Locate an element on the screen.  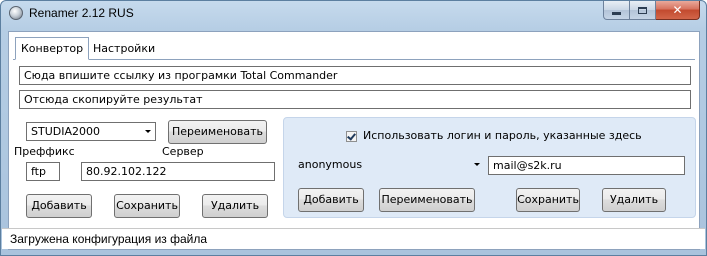
maximize-button is located at coordinates (643, 10).